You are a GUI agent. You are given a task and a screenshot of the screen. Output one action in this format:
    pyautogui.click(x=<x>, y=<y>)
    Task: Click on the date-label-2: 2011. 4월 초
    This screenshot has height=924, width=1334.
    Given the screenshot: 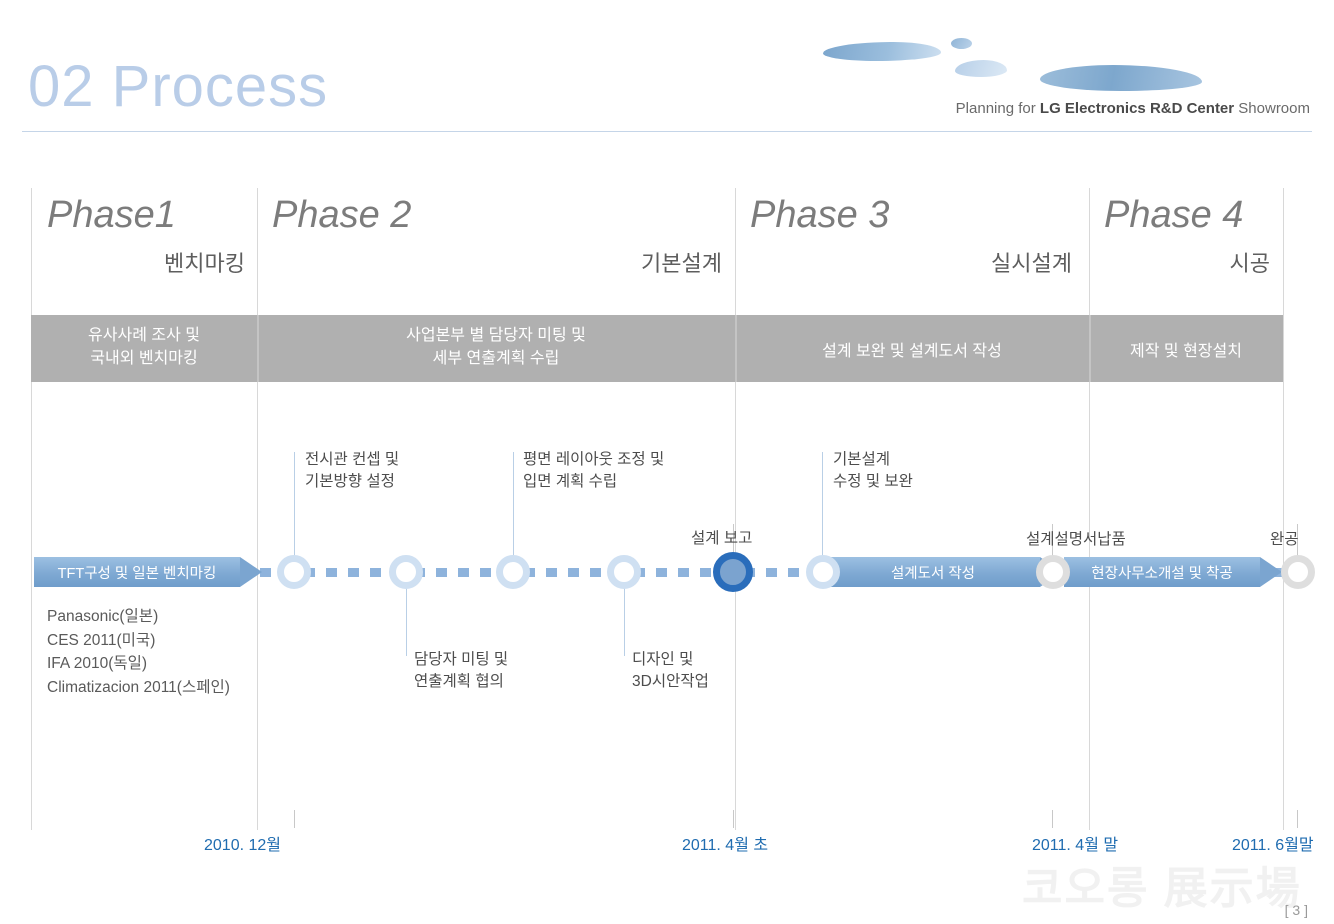 What is the action you would take?
    pyautogui.click(x=725, y=845)
    